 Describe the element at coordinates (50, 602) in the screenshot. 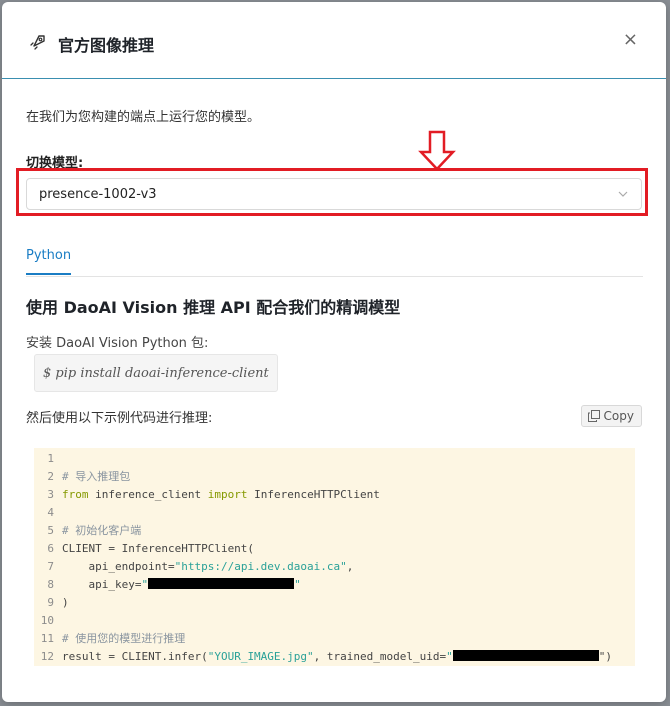

I see `line-number: 9` at that location.